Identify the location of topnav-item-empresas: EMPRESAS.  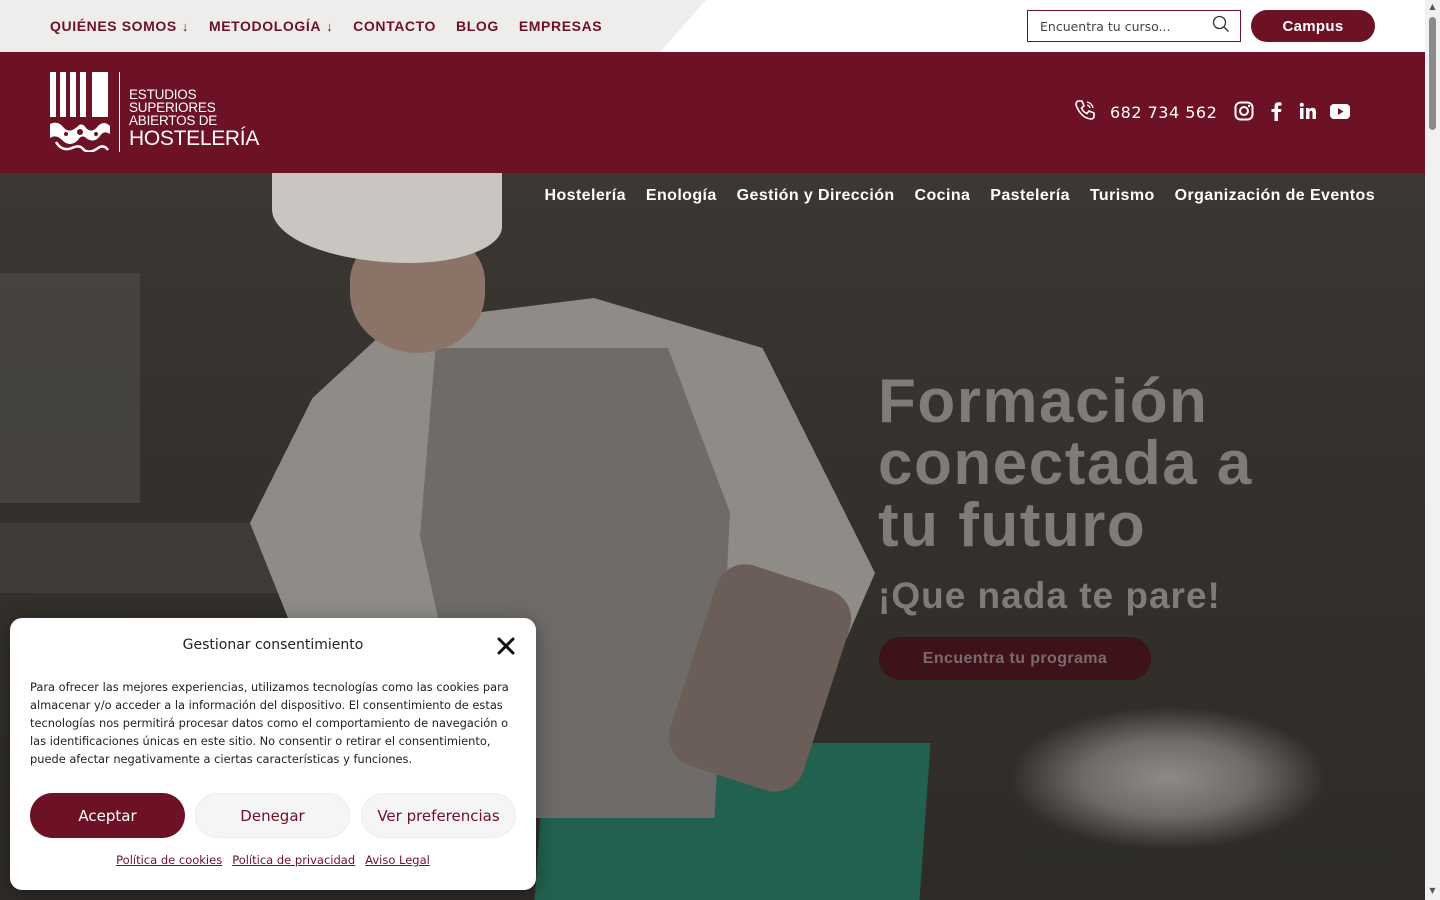
(560, 26).